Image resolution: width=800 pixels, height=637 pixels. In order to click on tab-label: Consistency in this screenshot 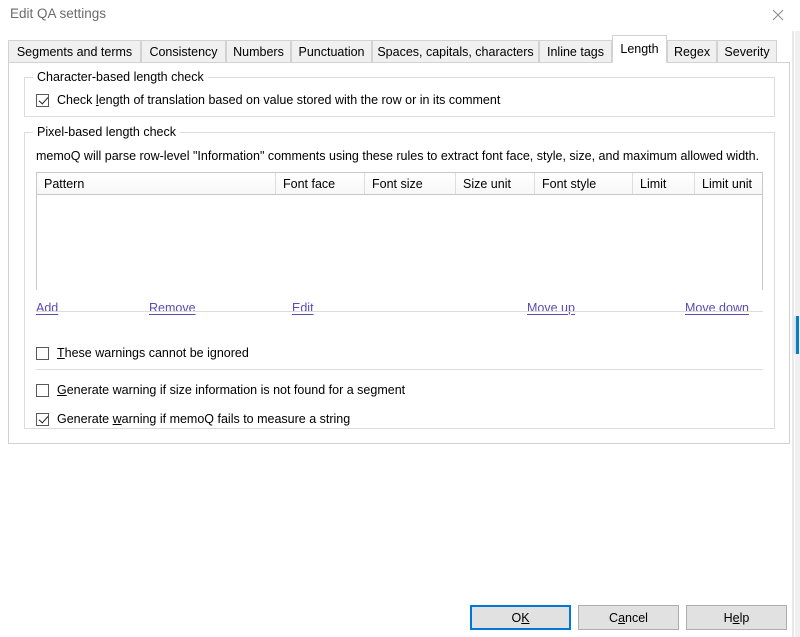, I will do `click(183, 51)`.